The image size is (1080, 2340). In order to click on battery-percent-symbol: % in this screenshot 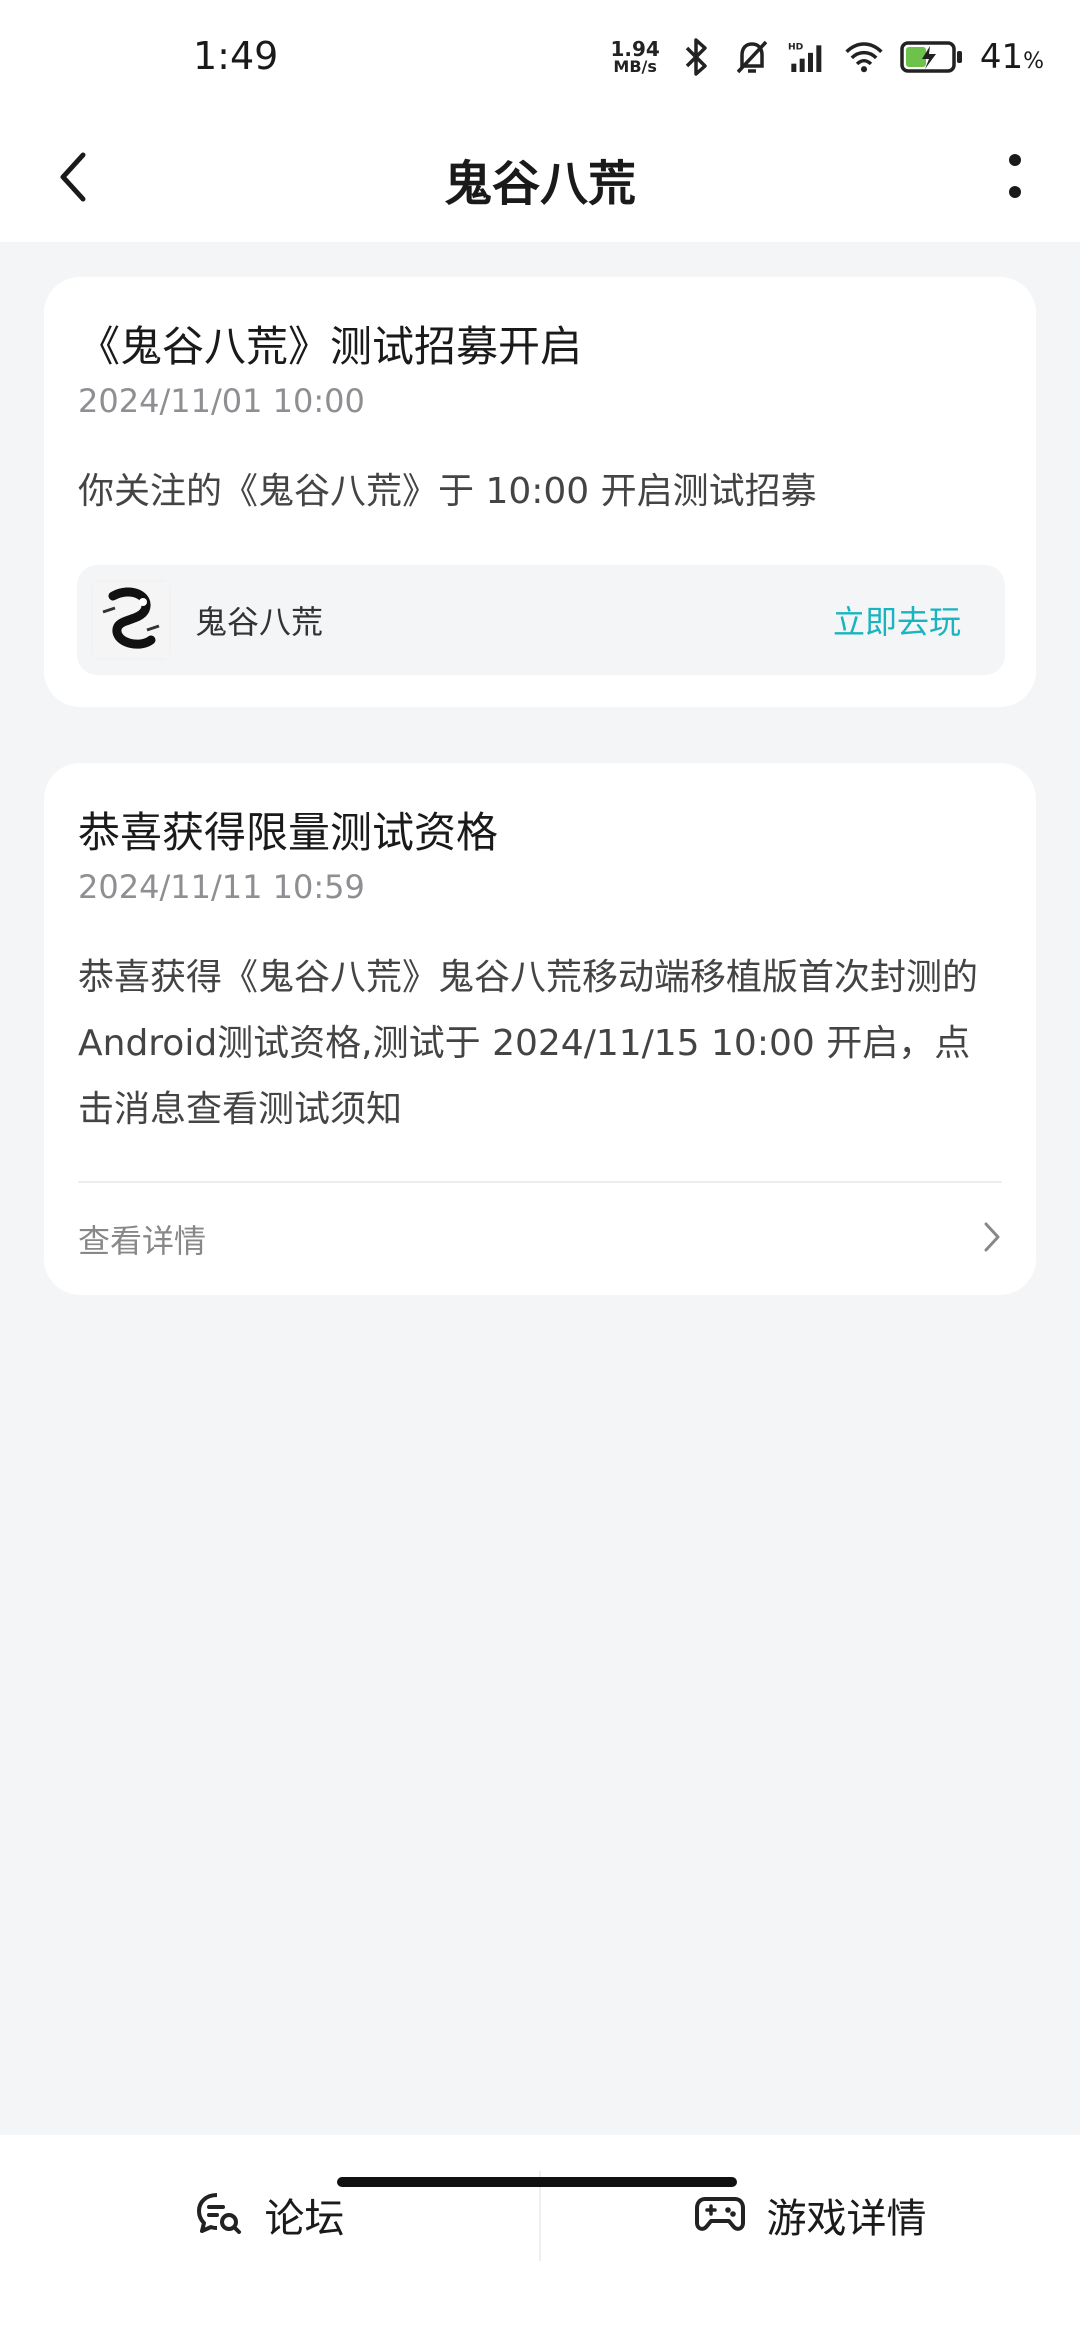, I will do `click(1033, 61)`.